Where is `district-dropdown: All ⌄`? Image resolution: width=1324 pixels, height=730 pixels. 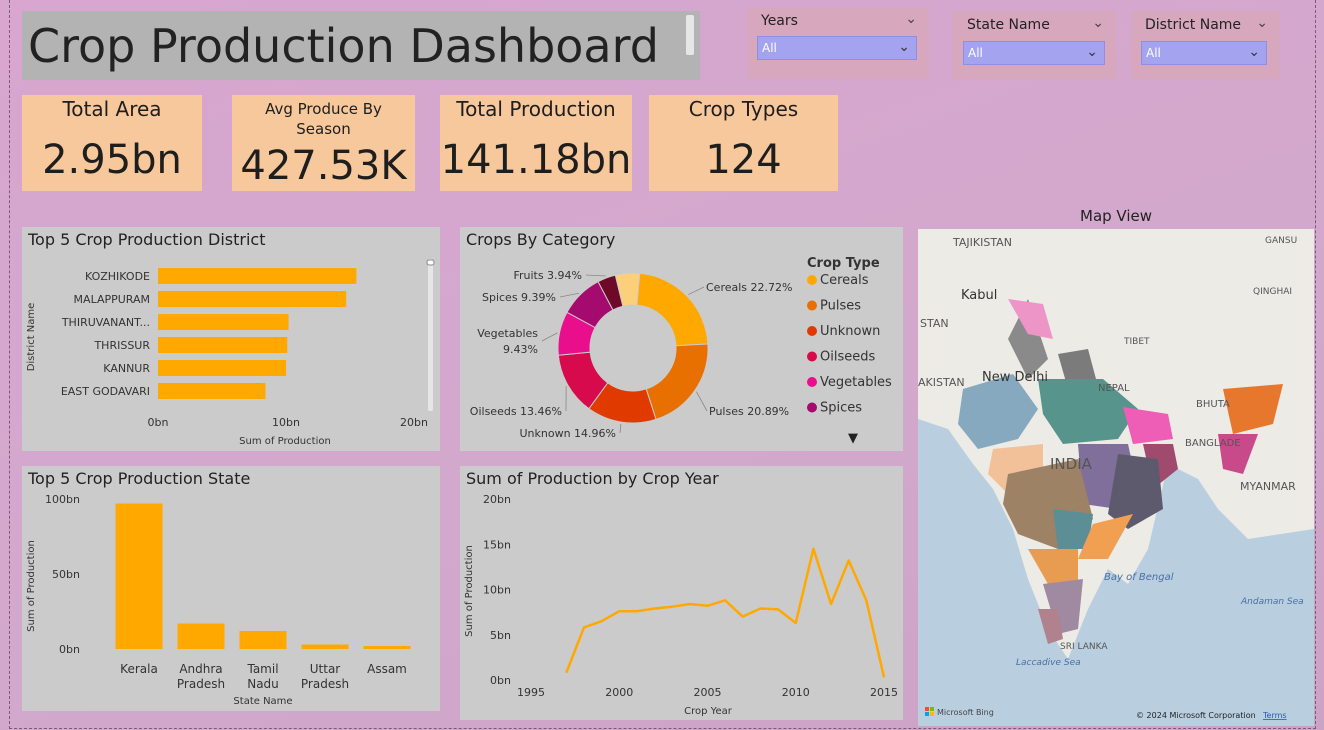 district-dropdown: All ⌄ is located at coordinates (1204, 53).